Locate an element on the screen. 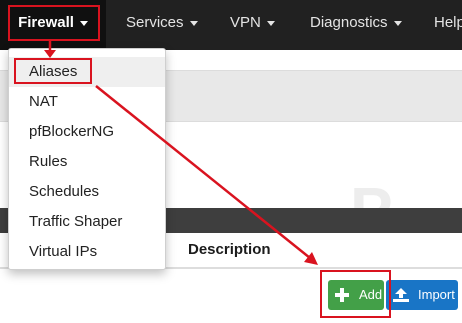 The width and height of the screenshot is (462, 323). menu-item-virtual-ips: Virtual IPs is located at coordinates (87, 252).